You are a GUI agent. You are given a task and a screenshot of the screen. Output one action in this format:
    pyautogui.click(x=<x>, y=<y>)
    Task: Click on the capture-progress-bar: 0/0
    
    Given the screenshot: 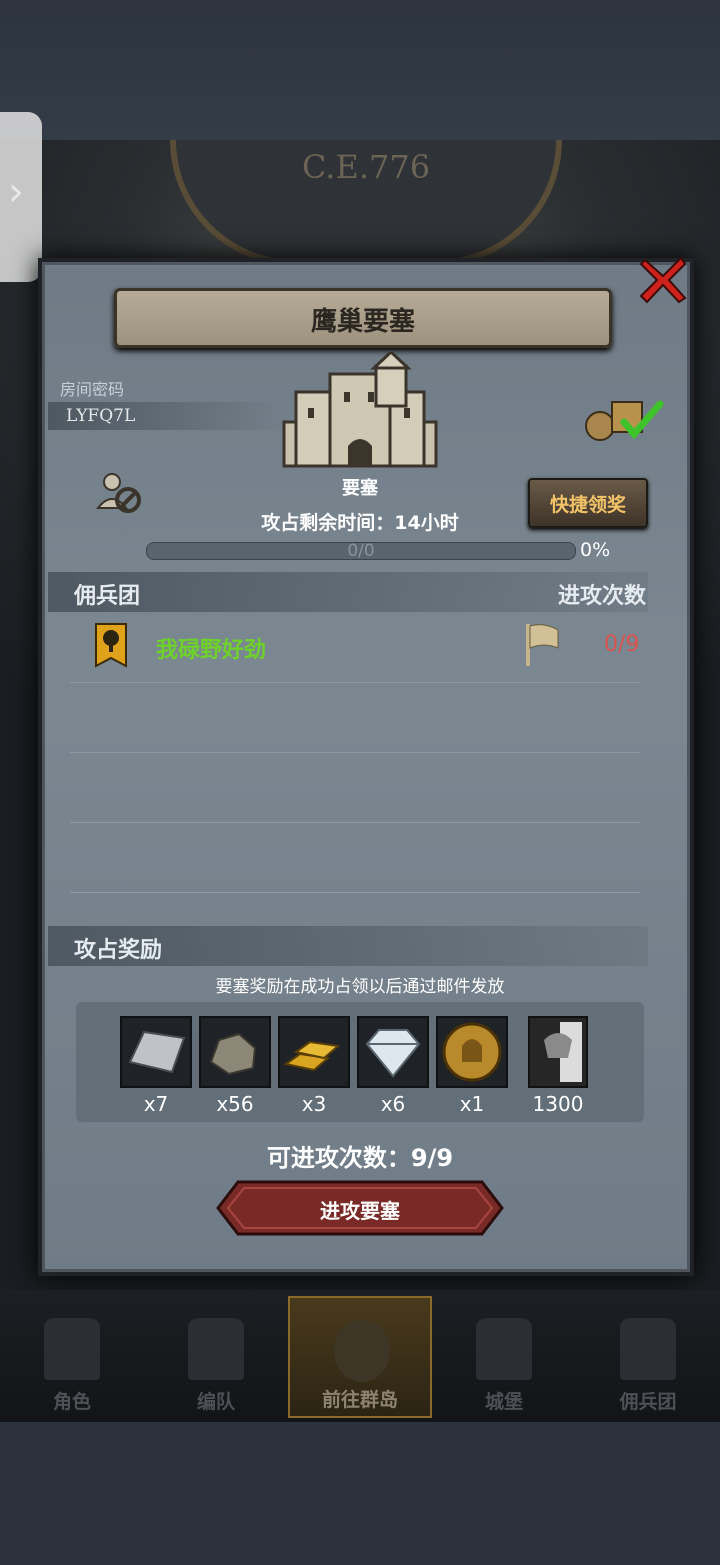 What is the action you would take?
    pyautogui.click(x=361, y=551)
    